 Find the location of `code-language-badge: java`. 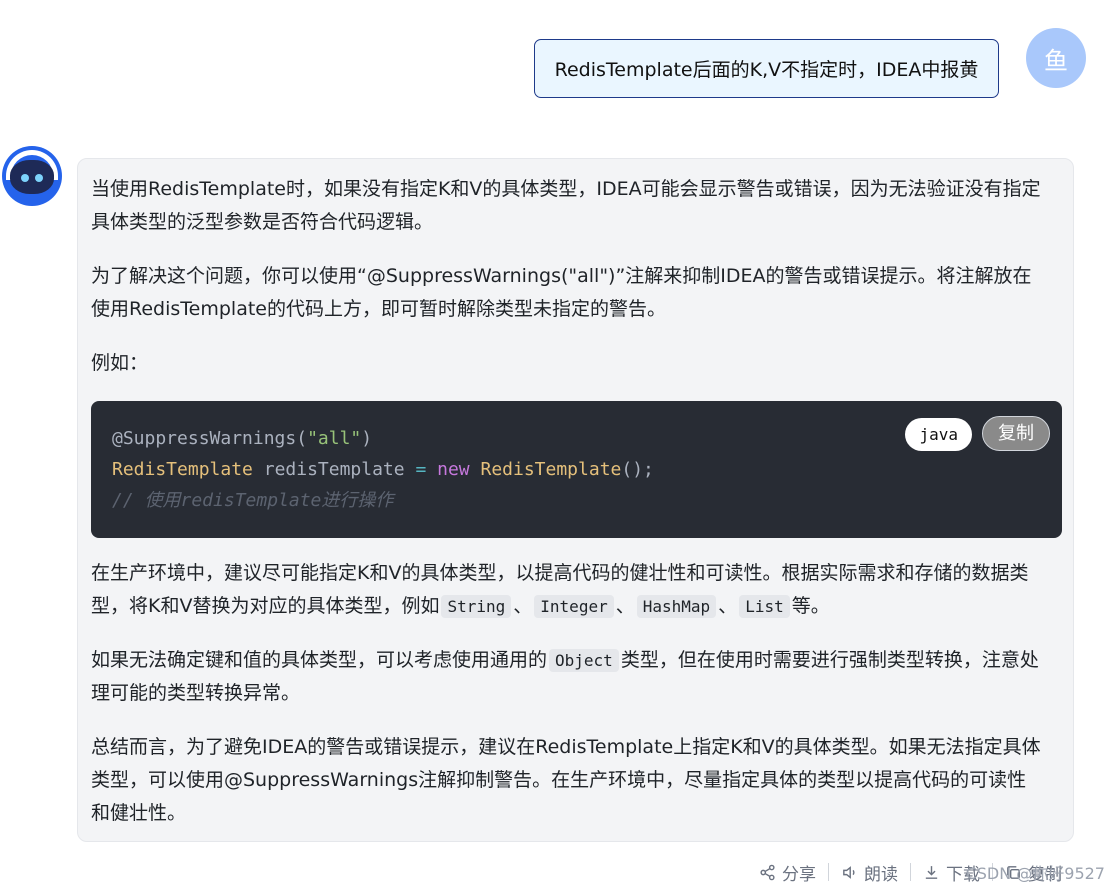

code-language-badge: java is located at coordinates (938, 434).